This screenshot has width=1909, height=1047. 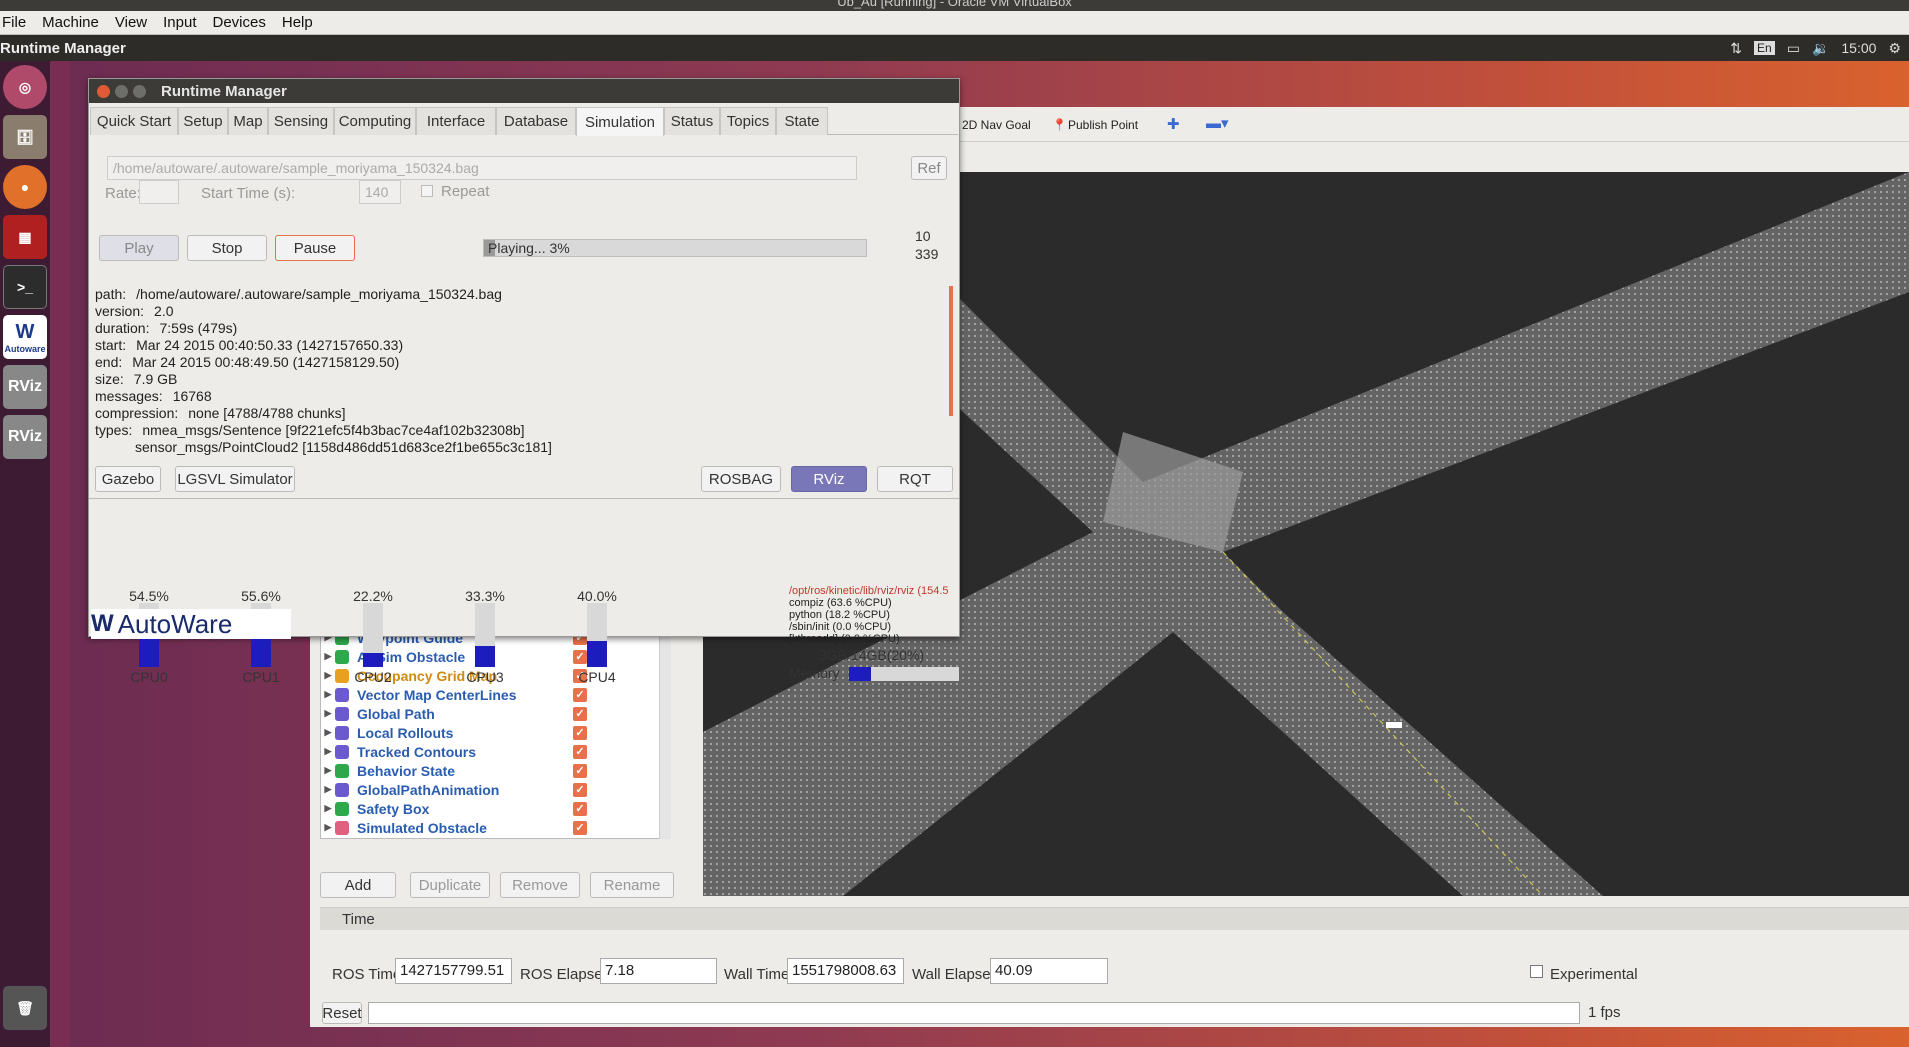 What do you see at coordinates (495, 808) in the screenshot?
I see `display-item: ▶ Safety Box ✓` at bounding box center [495, 808].